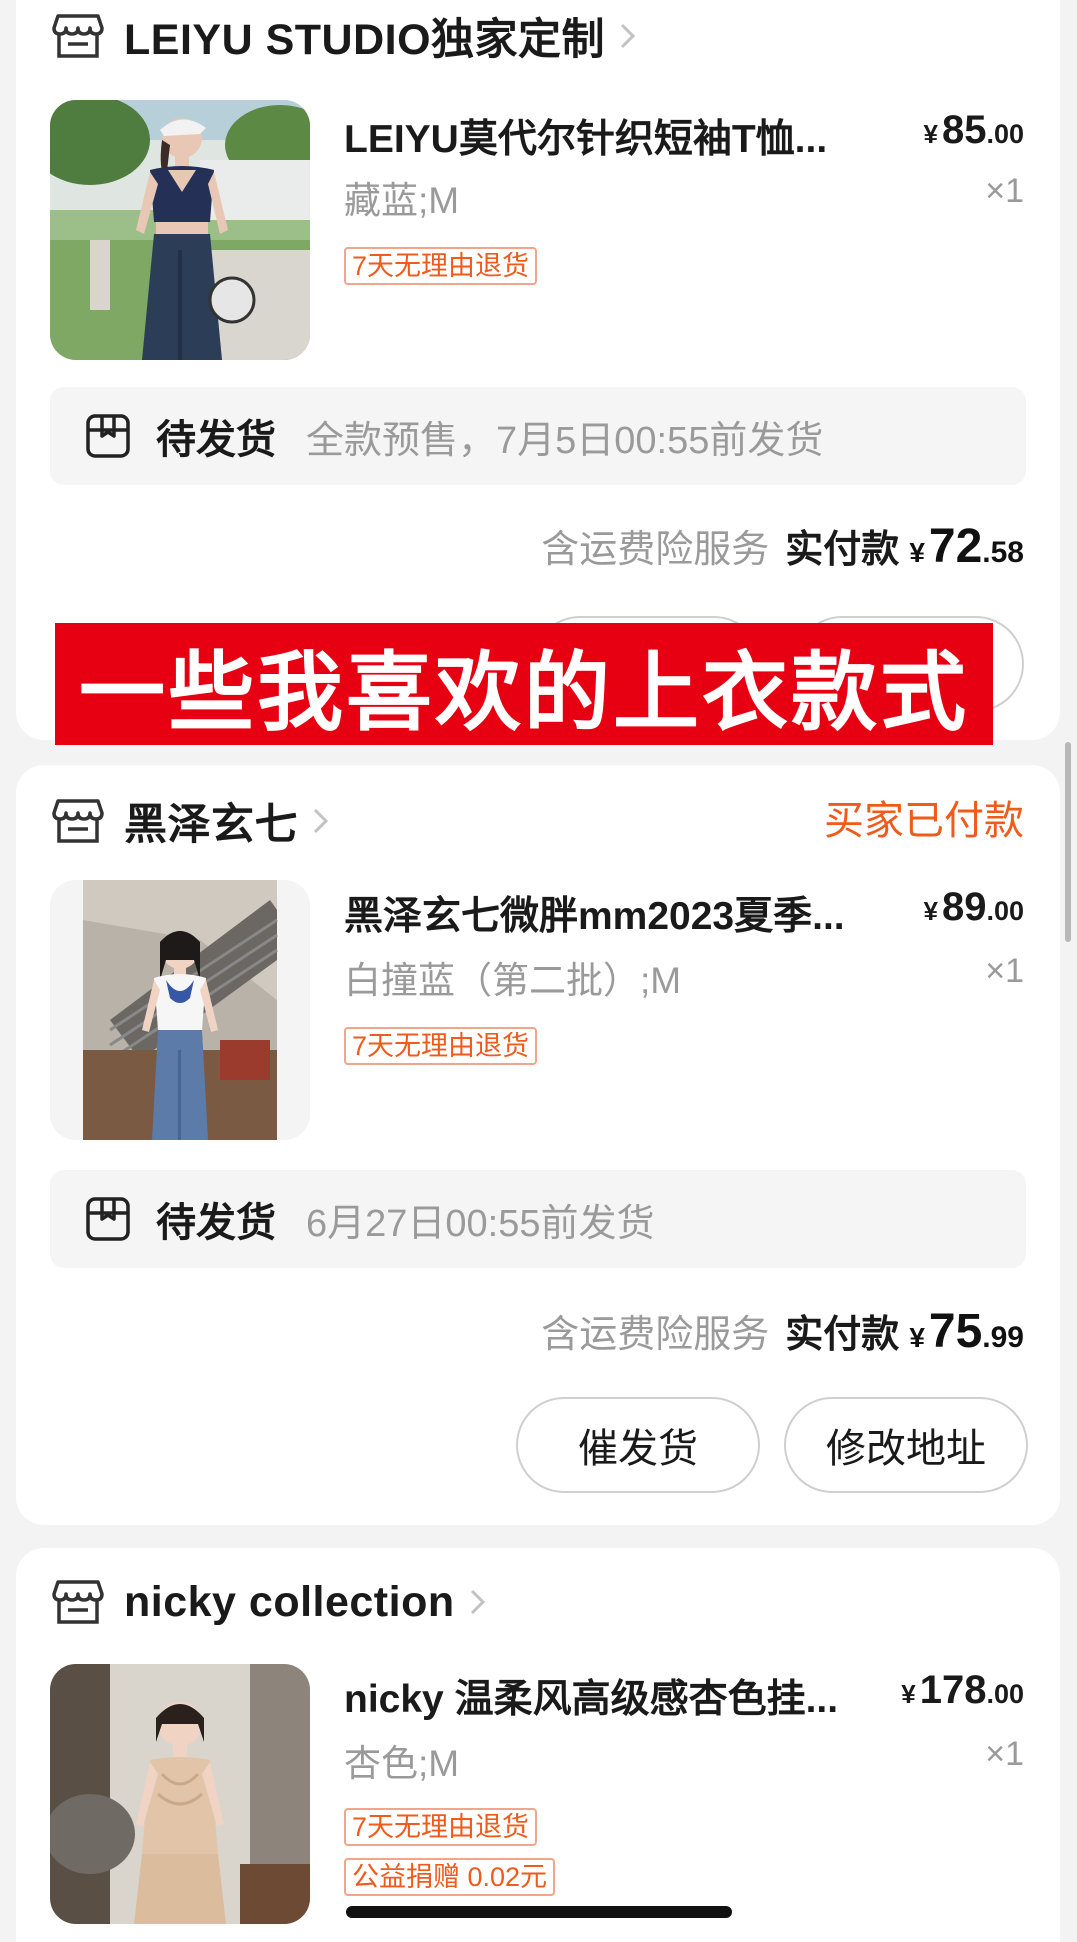  I want to click on shop-header: LEIYU STUDIO独家定制, so click(345, 36).